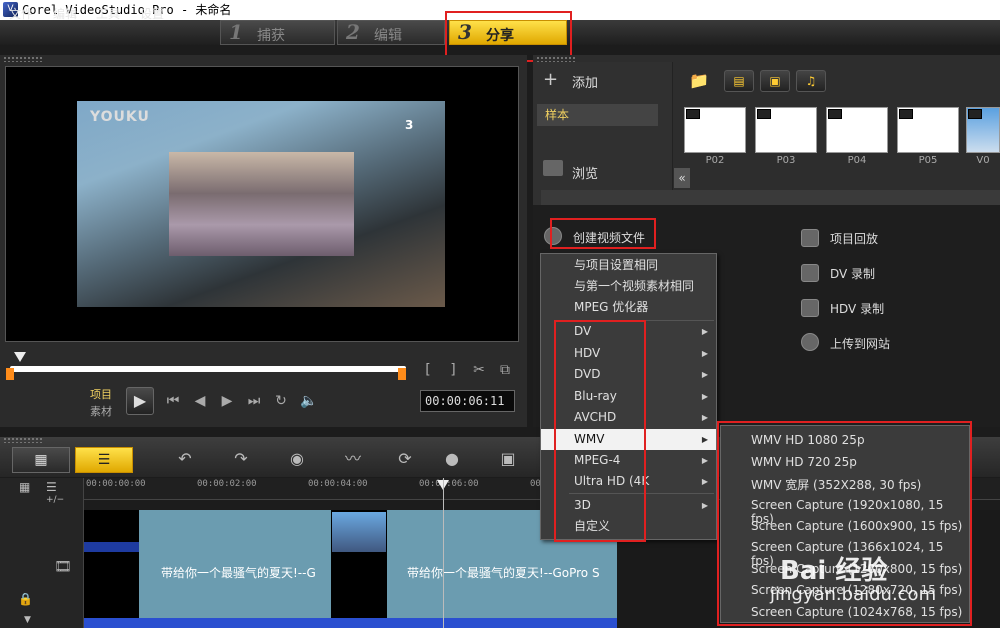  What do you see at coordinates (350, 623) in the screenshot?
I see `audio-strip` at bounding box center [350, 623].